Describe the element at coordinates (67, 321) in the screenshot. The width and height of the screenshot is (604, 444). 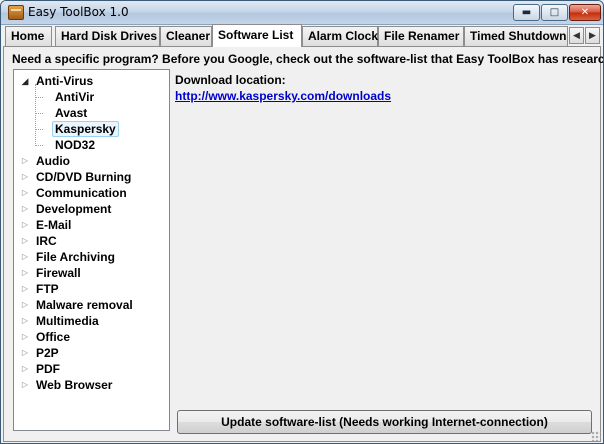
I see `tree-item-multimedia: Multimedia` at that location.